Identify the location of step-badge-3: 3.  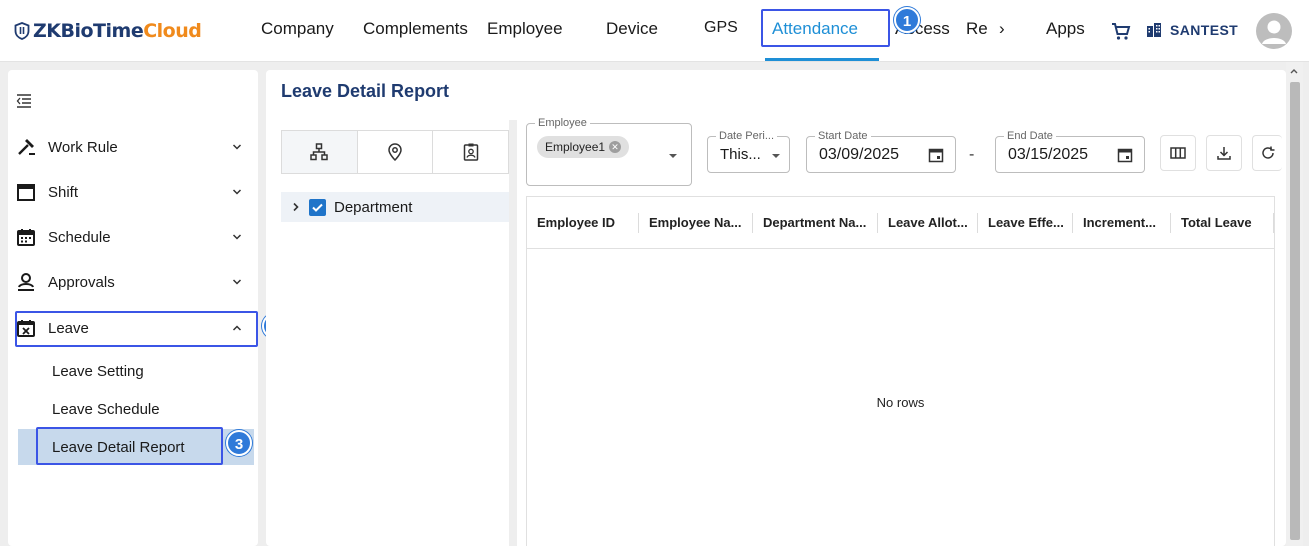
(239, 443).